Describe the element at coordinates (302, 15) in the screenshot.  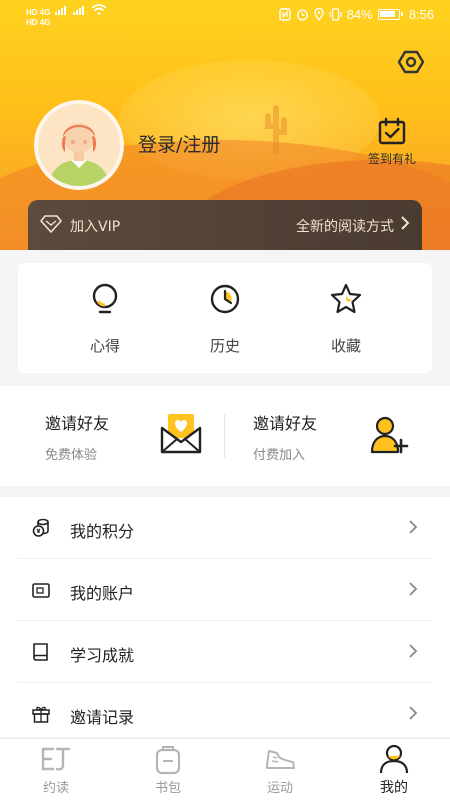
I see `alarm-icon` at that location.